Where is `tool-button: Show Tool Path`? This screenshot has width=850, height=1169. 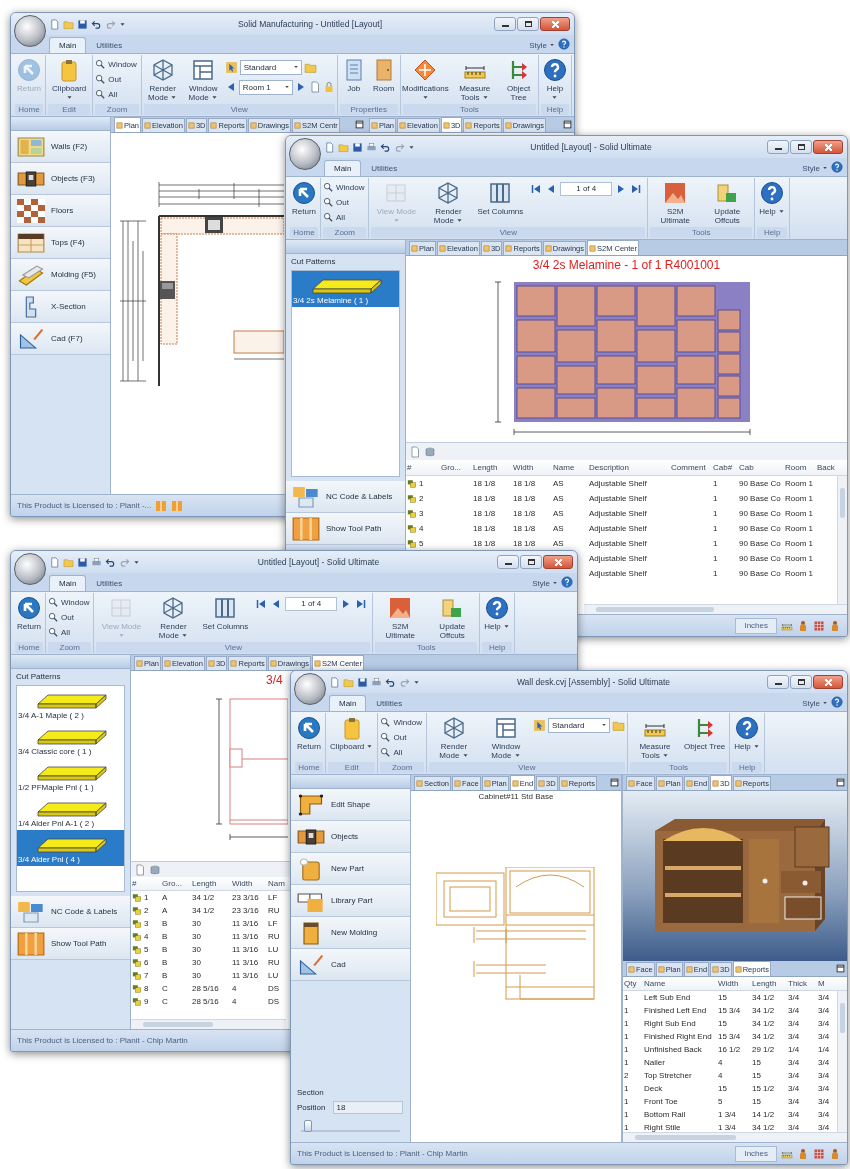
tool-button: Show Tool Path is located at coordinates (345, 529).